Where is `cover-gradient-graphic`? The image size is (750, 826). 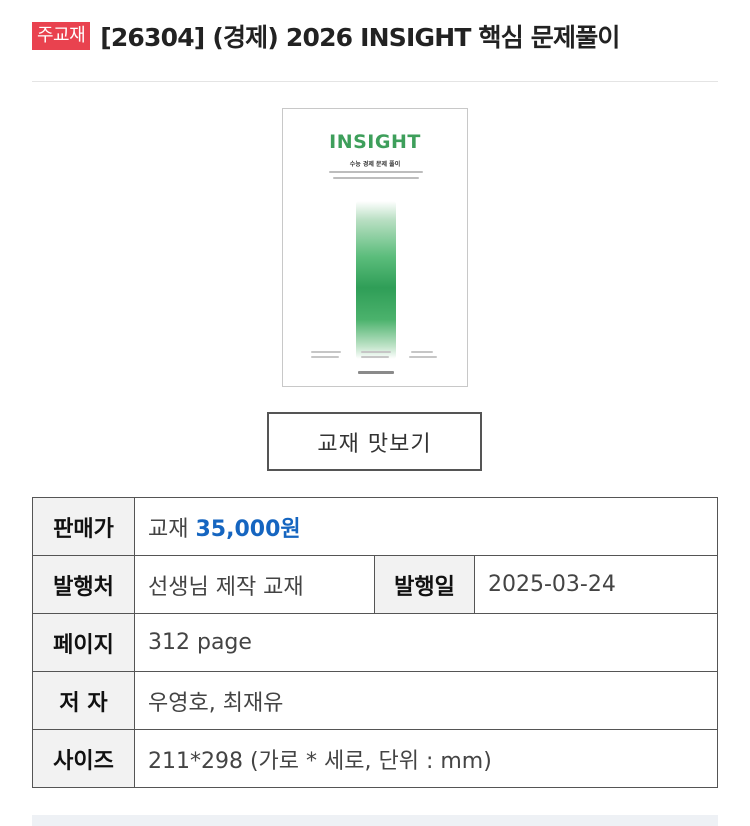
cover-gradient-graphic is located at coordinates (376, 280).